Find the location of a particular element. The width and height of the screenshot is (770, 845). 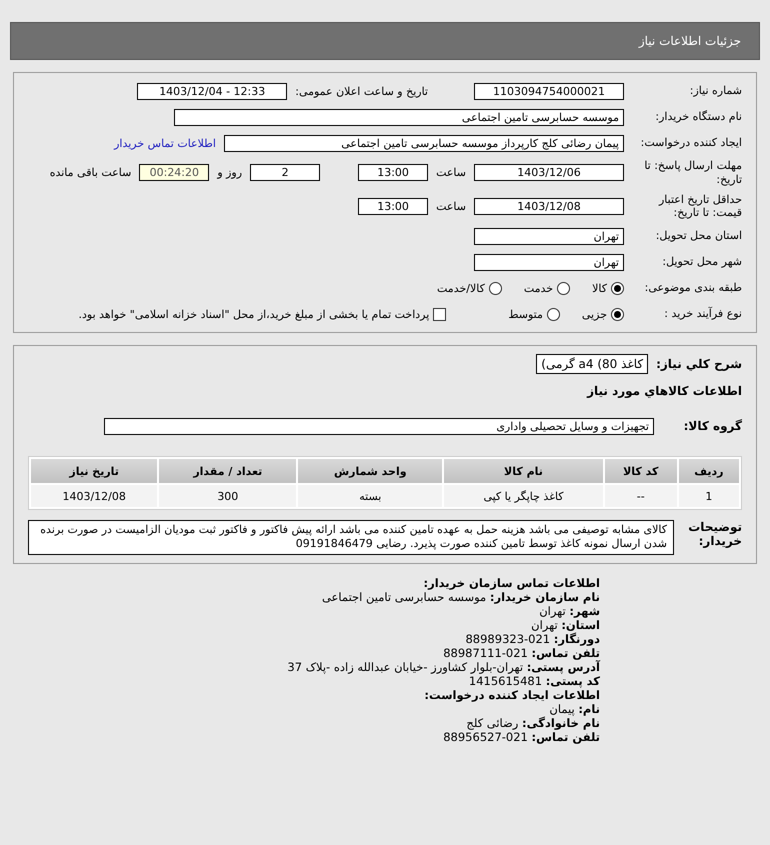

field-label: توضیحات خریدار: is located at coordinates (714, 534).